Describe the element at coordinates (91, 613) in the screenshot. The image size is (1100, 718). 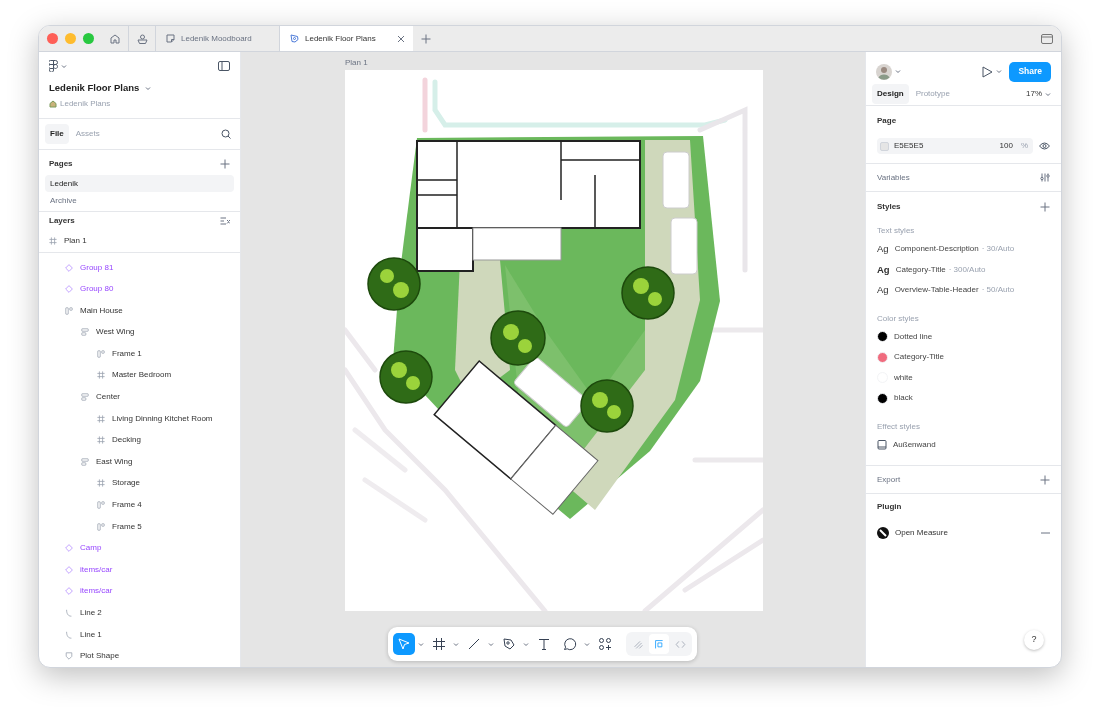
I see `layer-item: Line 2` at that location.